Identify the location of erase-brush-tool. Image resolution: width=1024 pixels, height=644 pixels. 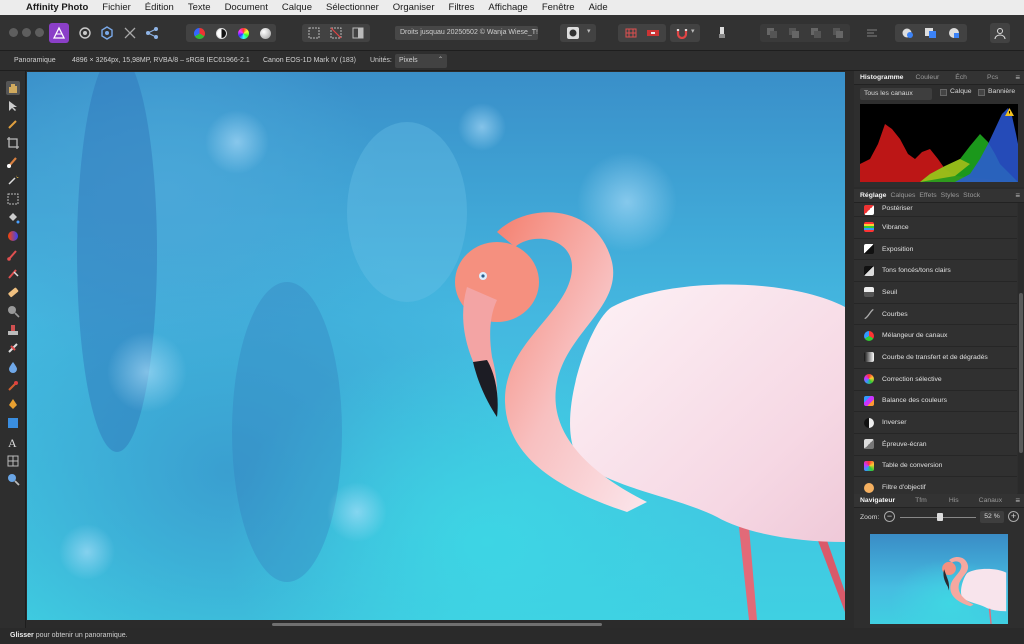
(13, 292).